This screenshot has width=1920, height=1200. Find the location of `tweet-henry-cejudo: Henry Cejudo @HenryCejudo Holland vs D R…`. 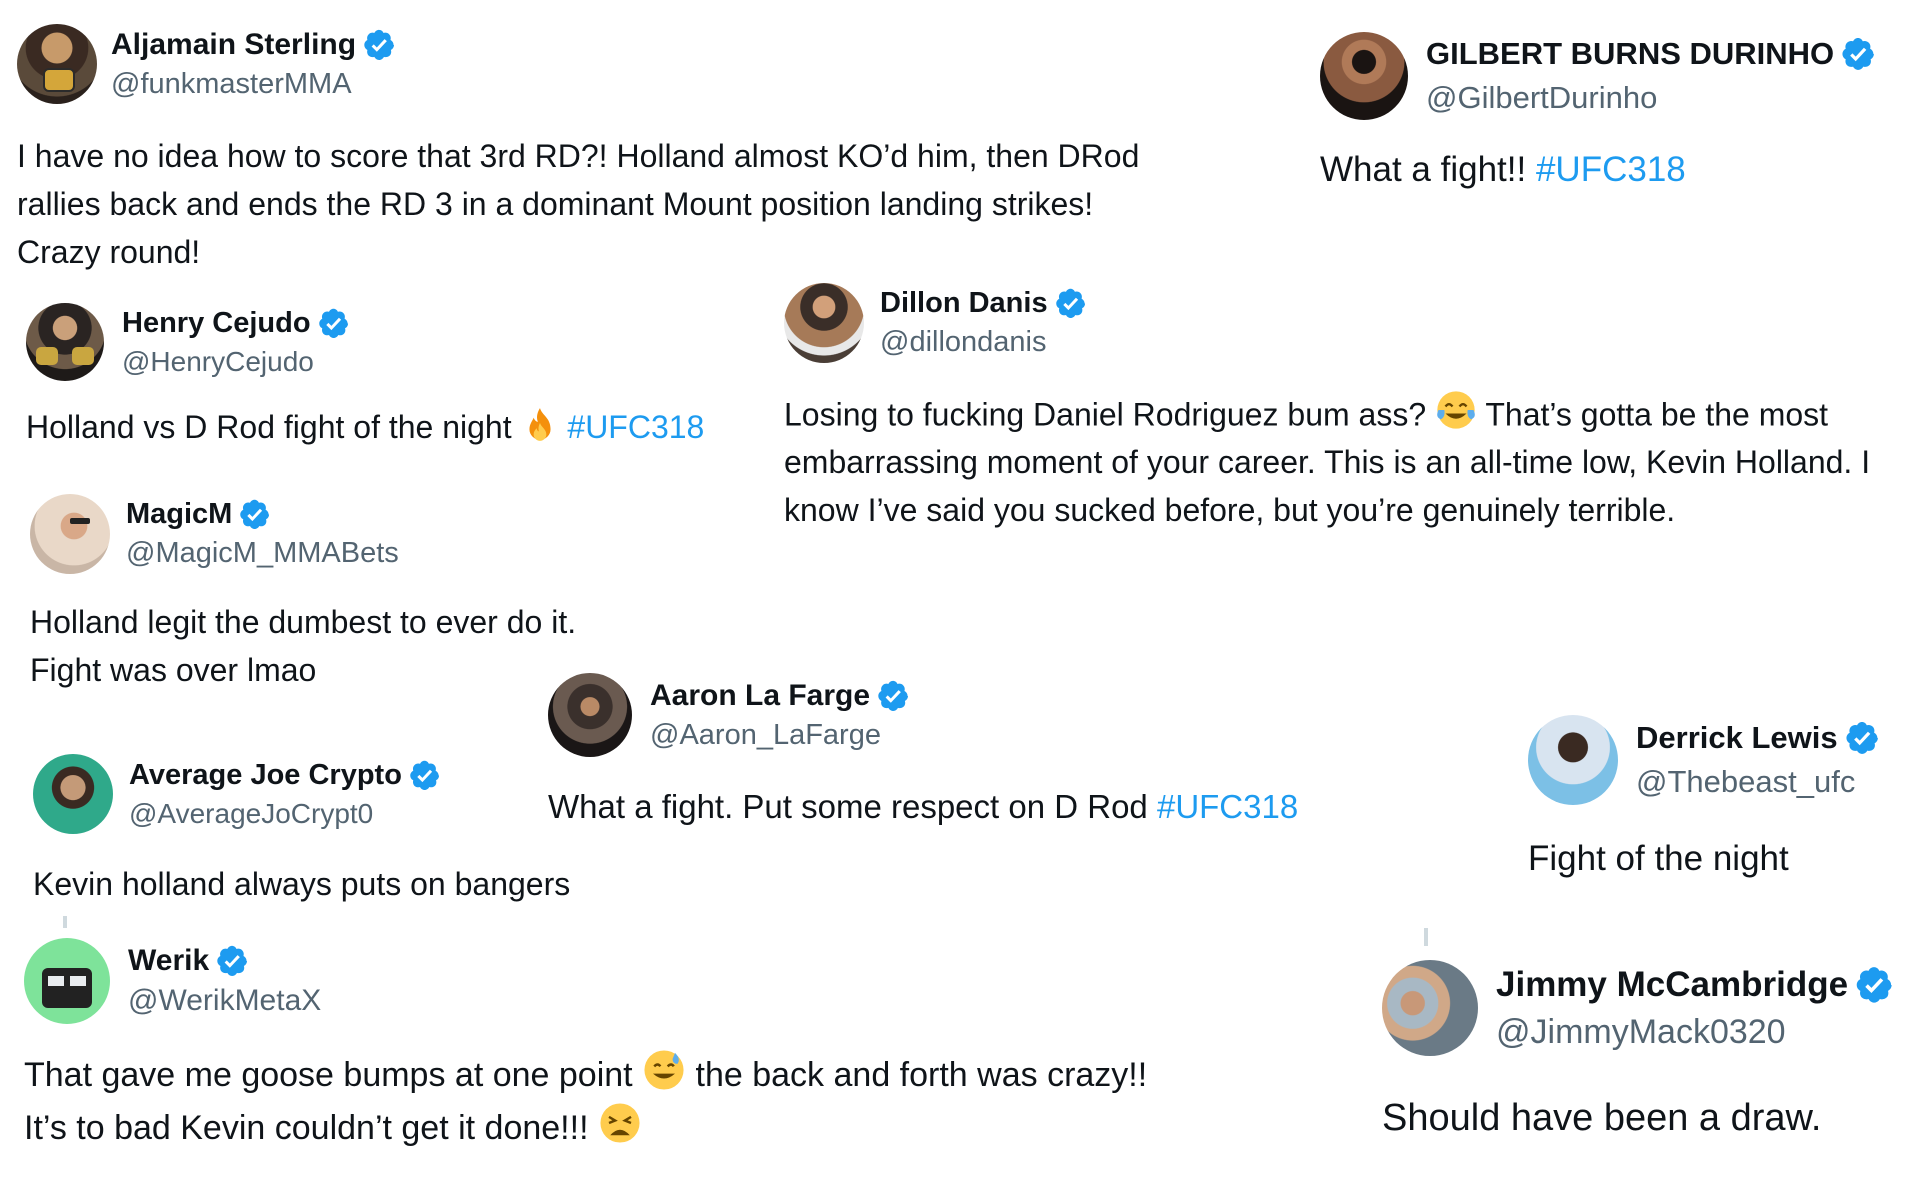

tweet-henry-cejudo: Henry Cejudo @HenryCejudo Holland vs D R… is located at coordinates (386, 377).